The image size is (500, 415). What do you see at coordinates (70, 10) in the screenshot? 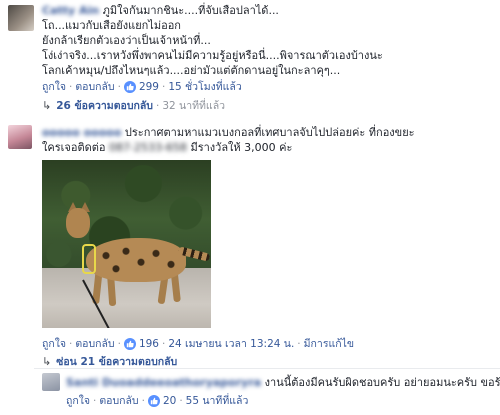
I see `comment-author: Catty Ain` at bounding box center [70, 10].